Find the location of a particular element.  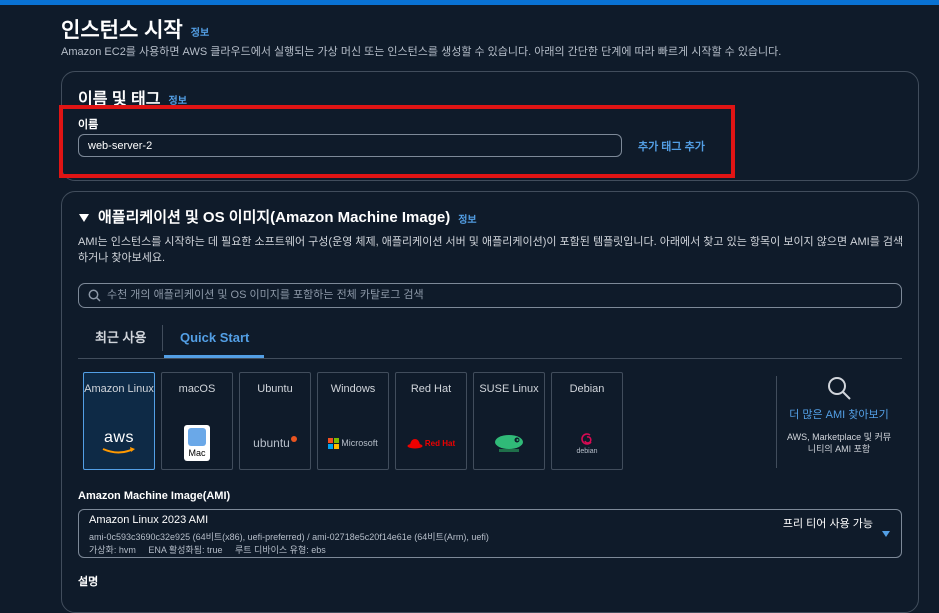

ami-select-label: Amazon Machine Image(AMI) is located at coordinates (154, 496).